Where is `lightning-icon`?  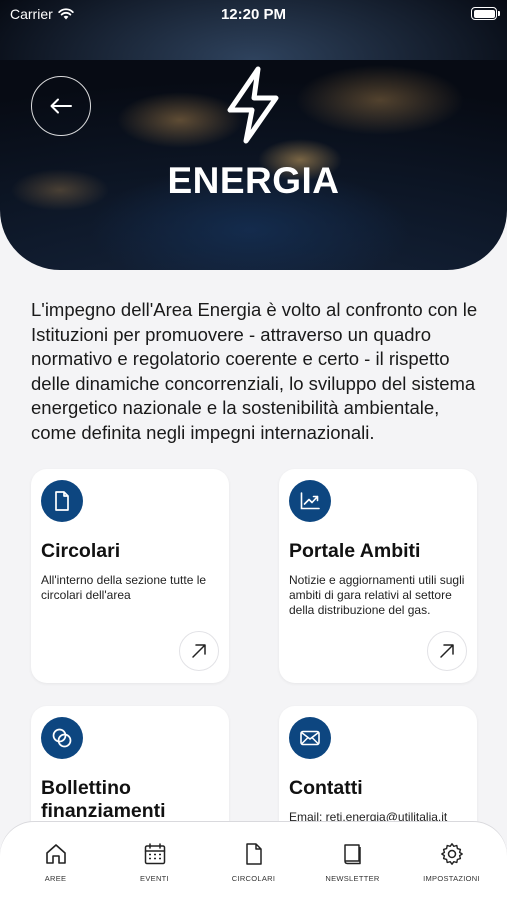 lightning-icon is located at coordinates (253, 105).